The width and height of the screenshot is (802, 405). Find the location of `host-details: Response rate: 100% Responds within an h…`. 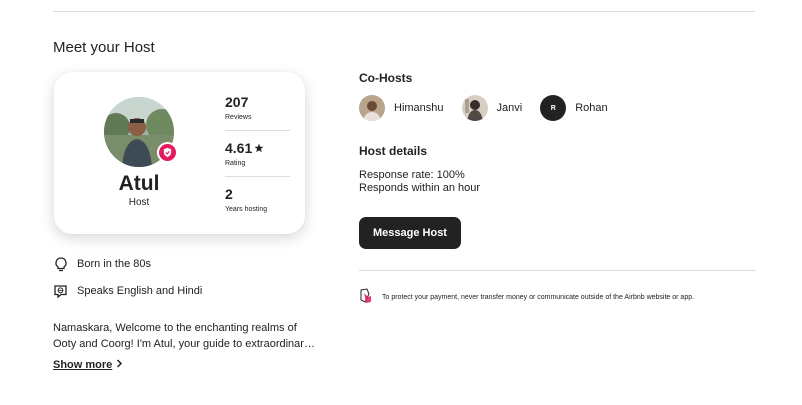

host-details: Response rate: 100% Responds within an h… is located at coordinates (419, 182).